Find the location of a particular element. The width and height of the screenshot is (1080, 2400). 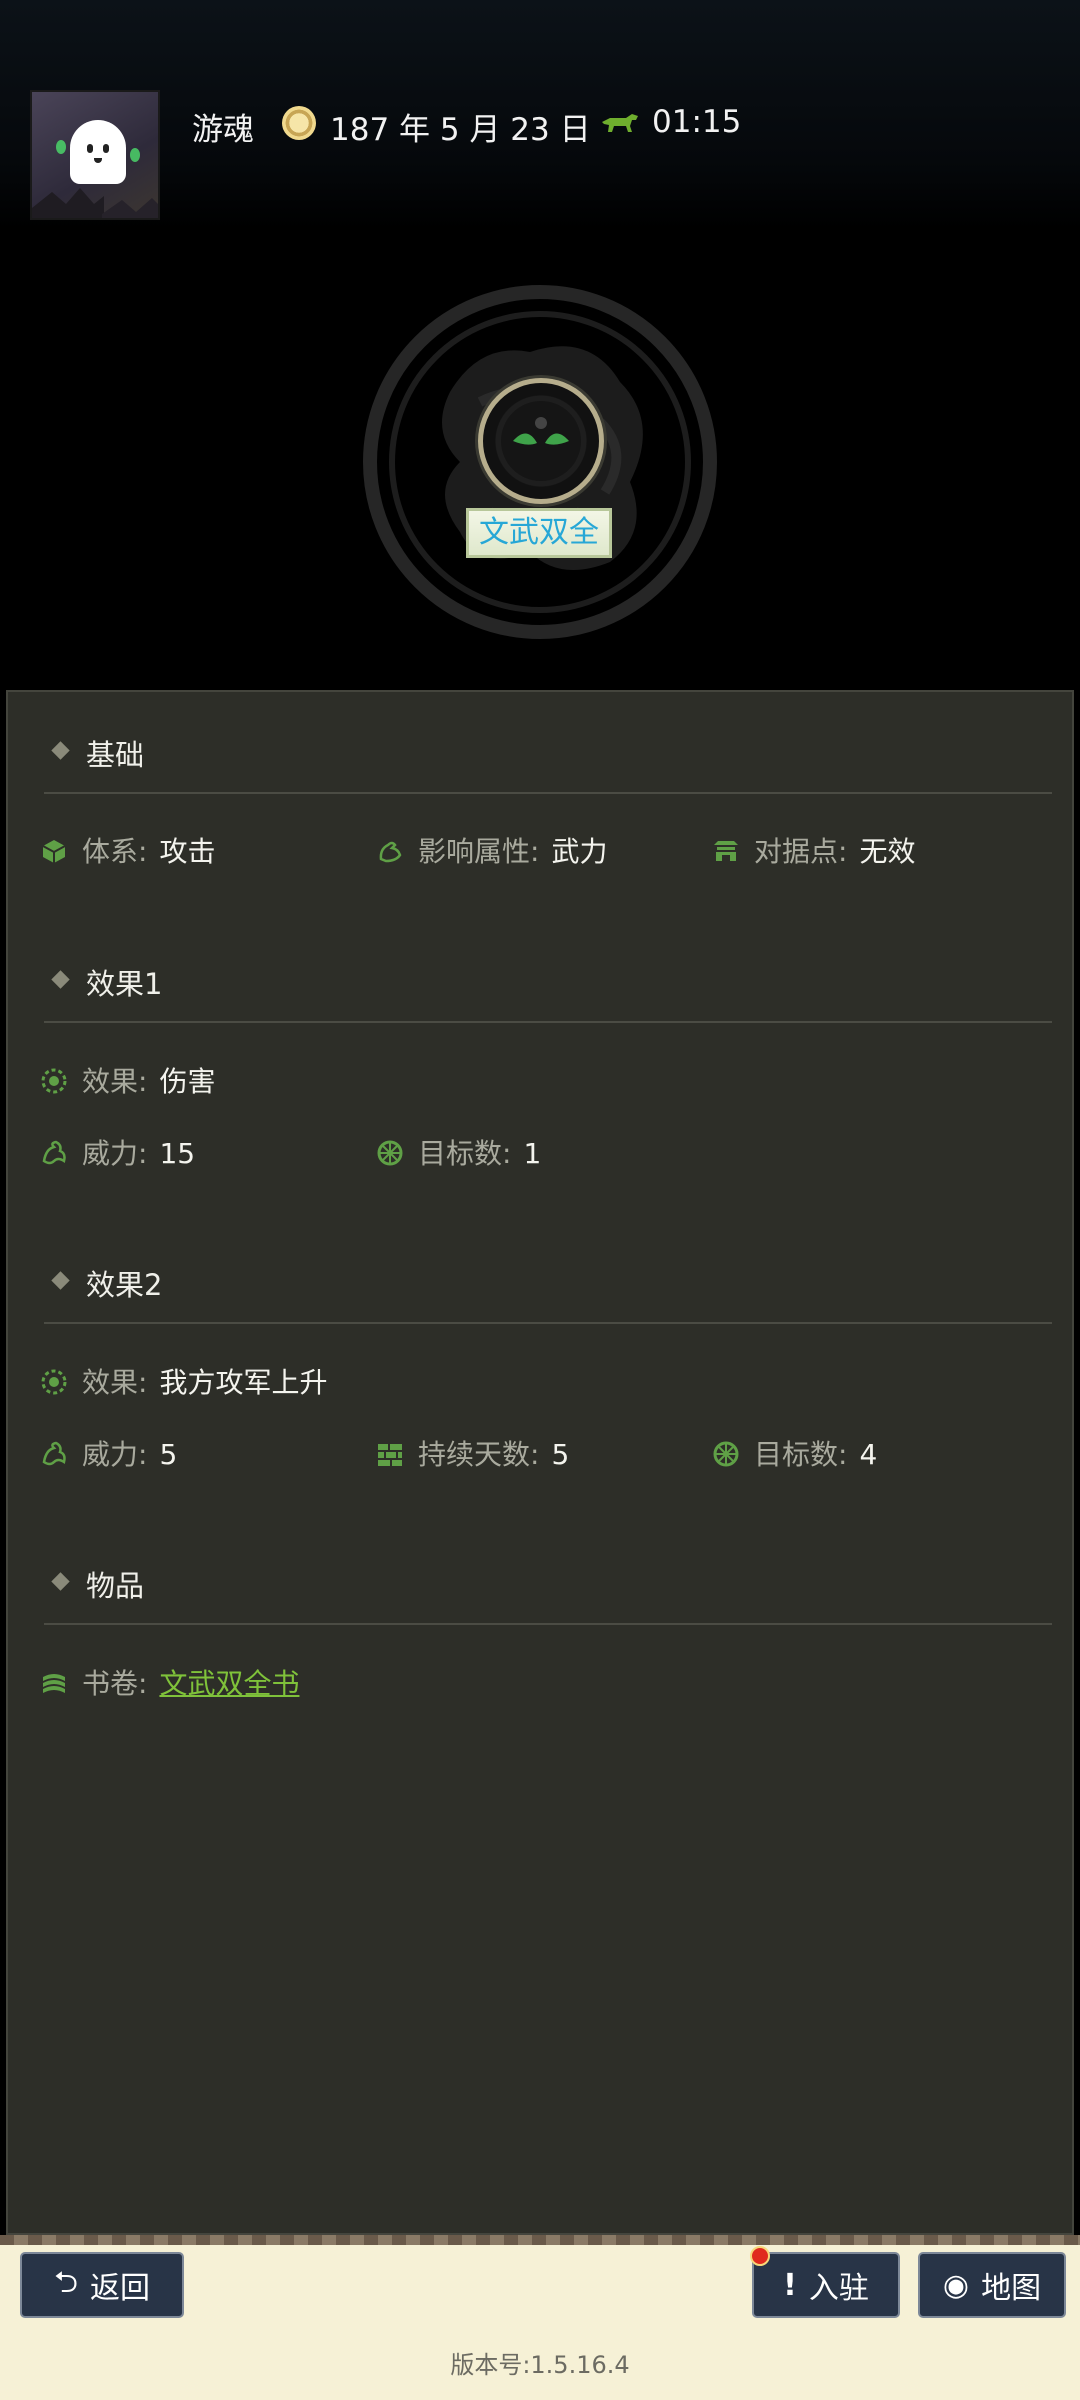

undo-arrow-icon: ⮌ is located at coordinates (66, 2282).